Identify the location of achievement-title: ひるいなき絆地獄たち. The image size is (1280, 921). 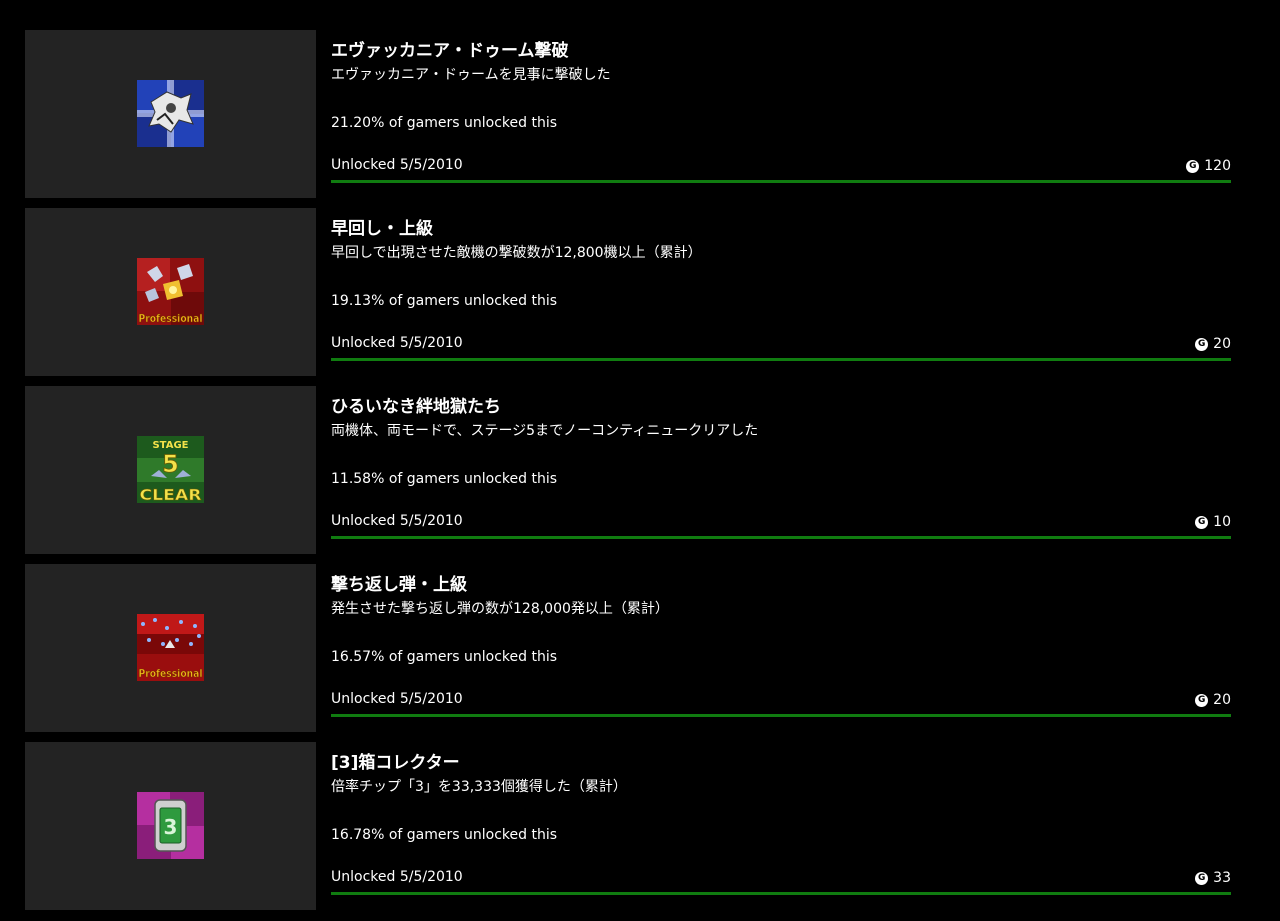
(416, 407).